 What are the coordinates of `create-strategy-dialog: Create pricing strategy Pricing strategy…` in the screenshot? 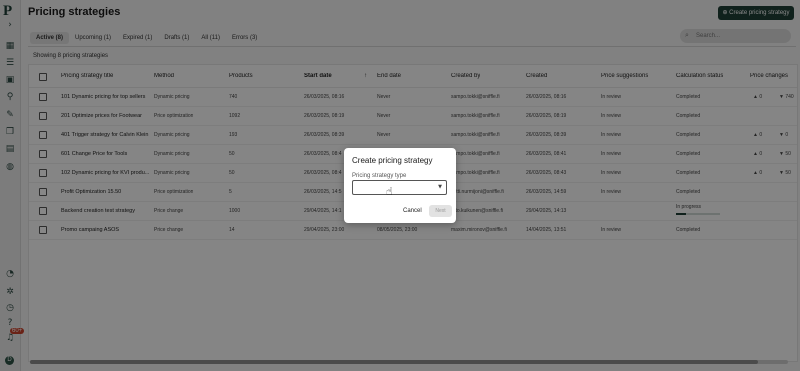 It's located at (400, 185).